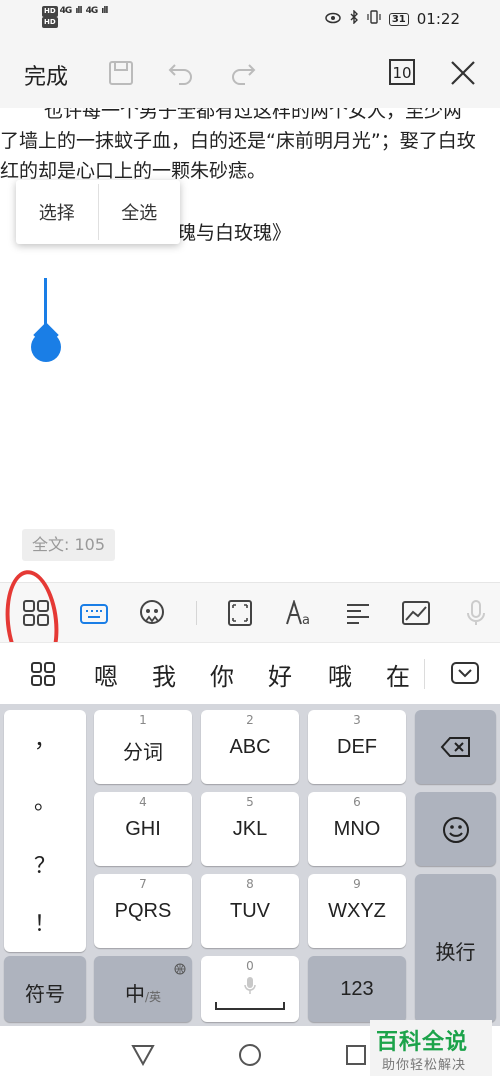 Image resolution: width=500 pixels, height=1084 pixels. Describe the element at coordinates (164, 674) in the screenshot. I see `candidate-word: 我` at that location.